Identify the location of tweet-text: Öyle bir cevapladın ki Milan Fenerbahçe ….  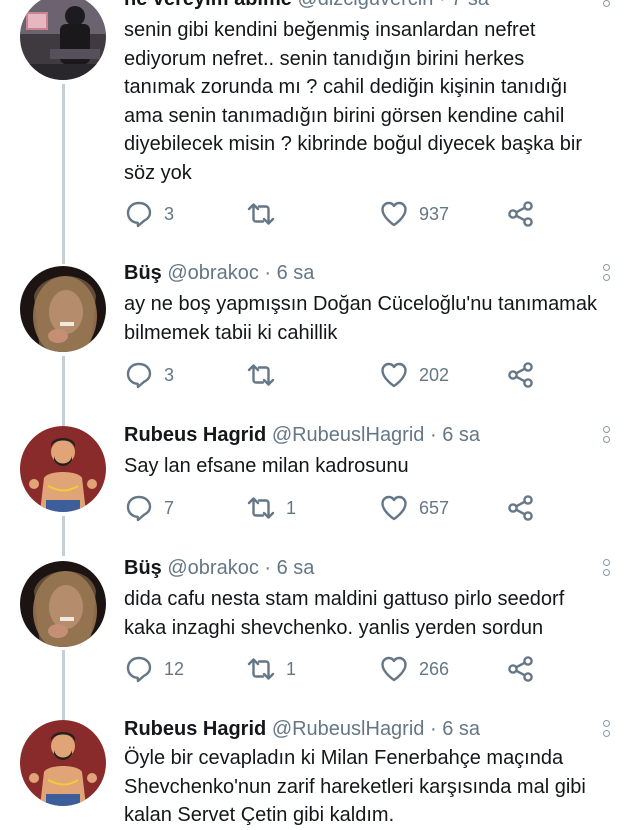
(371, 787).